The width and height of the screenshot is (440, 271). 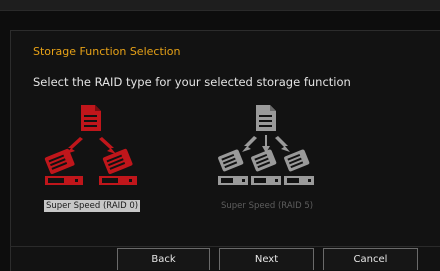 I want to click on dialog-title: Storage Function Selection, so click(x=107, y=51).